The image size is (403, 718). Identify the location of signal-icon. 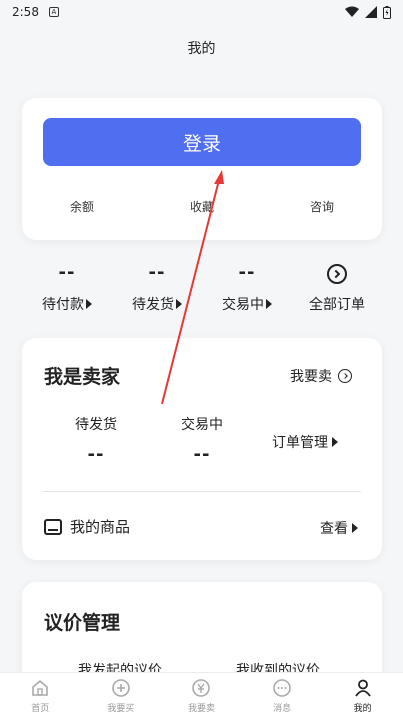
(371, 12).